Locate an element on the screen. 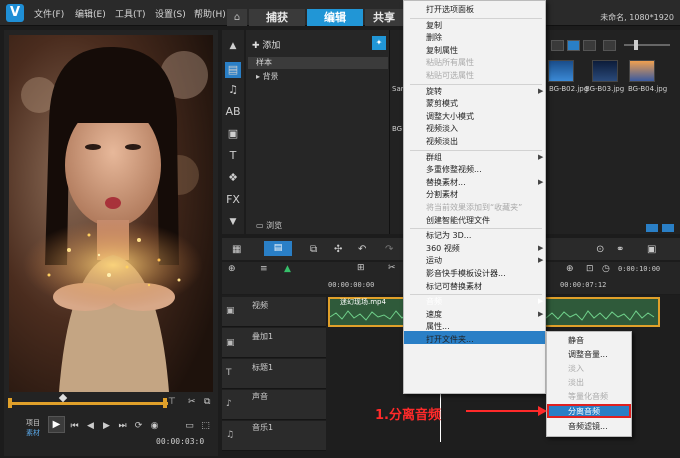 The width and height of the screenshot is (680, 458). context-menu-item: 蒙剪模式 is located at coordinates (442, 103).